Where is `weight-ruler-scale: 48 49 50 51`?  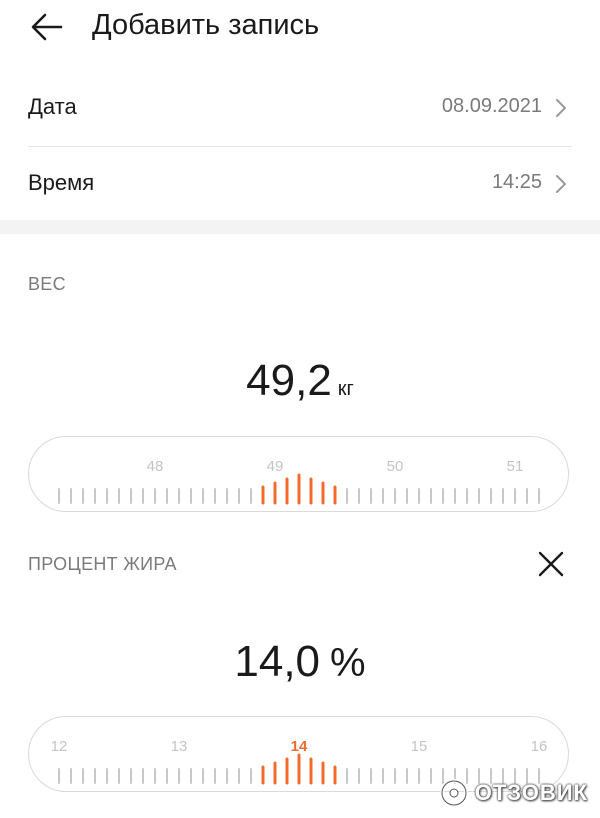
weight-ruler-scale: 48 49 50 51 is located at coordinates (299, 481).